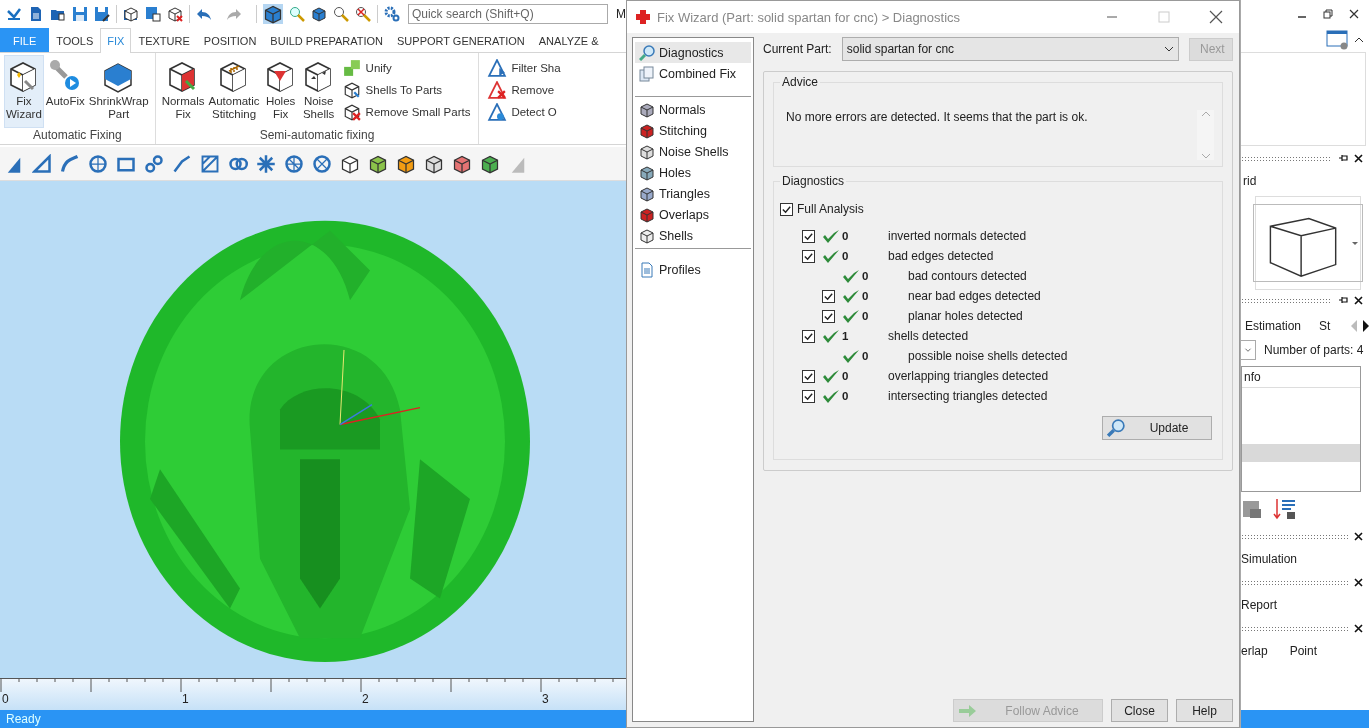 The width and height of the screenshot is (1369, 728). What do you see at coordinates (693, 52) in the screenshot?
I see `nav-item: Diagnostics` at bounding box center [693, 52].